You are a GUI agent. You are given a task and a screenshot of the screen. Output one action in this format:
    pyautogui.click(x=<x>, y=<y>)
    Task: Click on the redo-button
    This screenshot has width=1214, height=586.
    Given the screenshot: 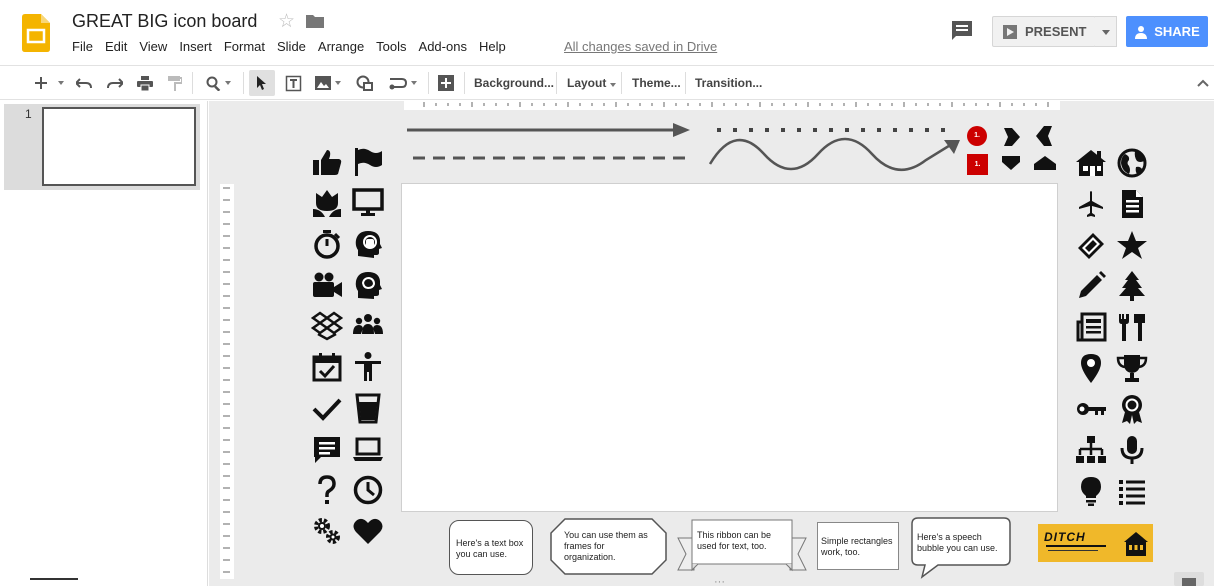 What is the action you would take?
    pyautogui.click(x=115, y=83)
    